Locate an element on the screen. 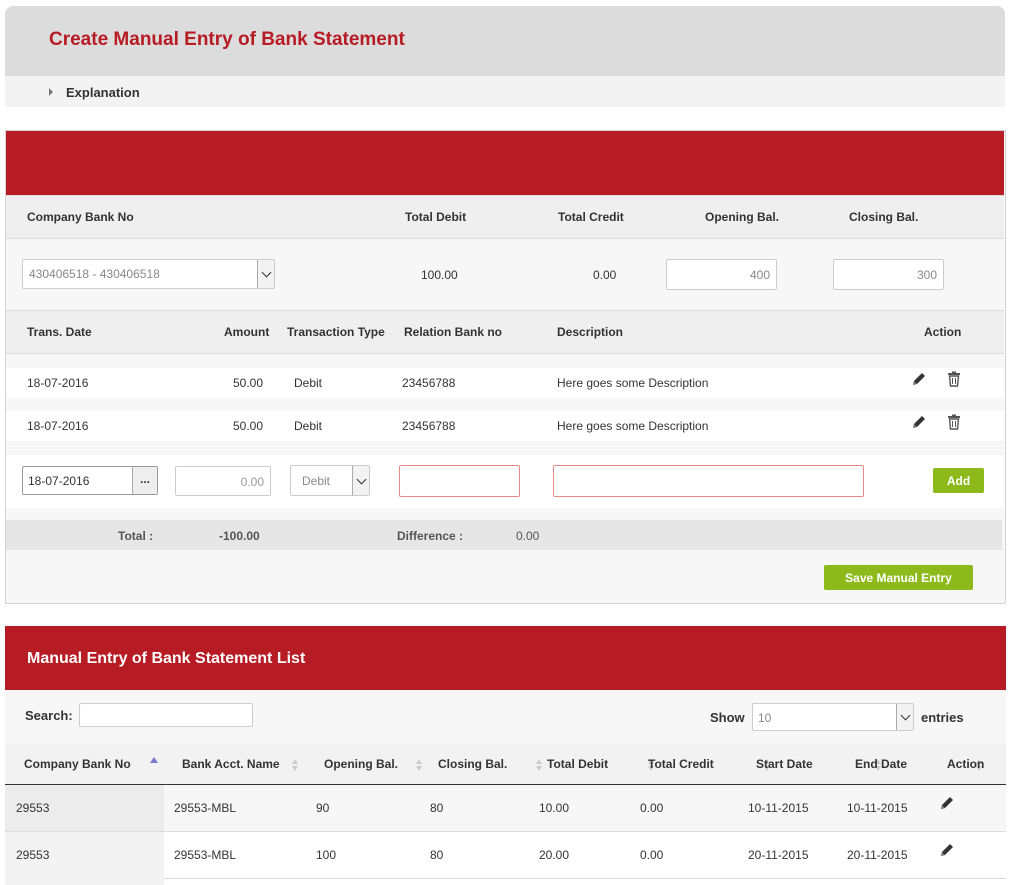 This screenshot has height=885, width=1013. col-total-credit: Total Credit is located at coordinates (681, 764).